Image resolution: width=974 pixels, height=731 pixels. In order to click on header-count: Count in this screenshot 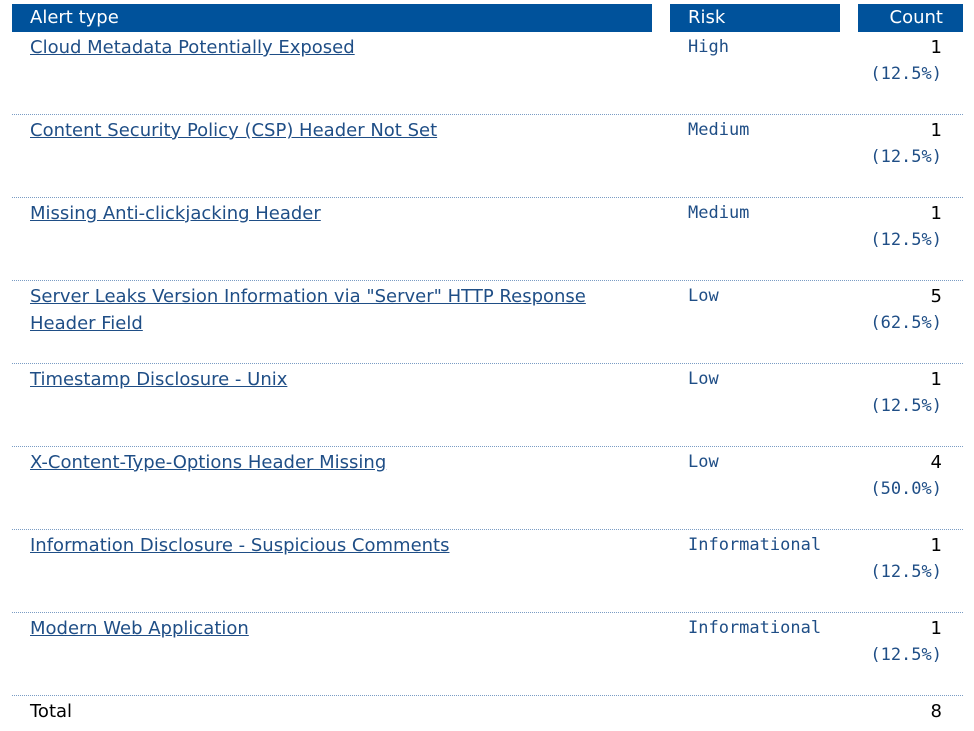, I will do `click(910, 18)`.